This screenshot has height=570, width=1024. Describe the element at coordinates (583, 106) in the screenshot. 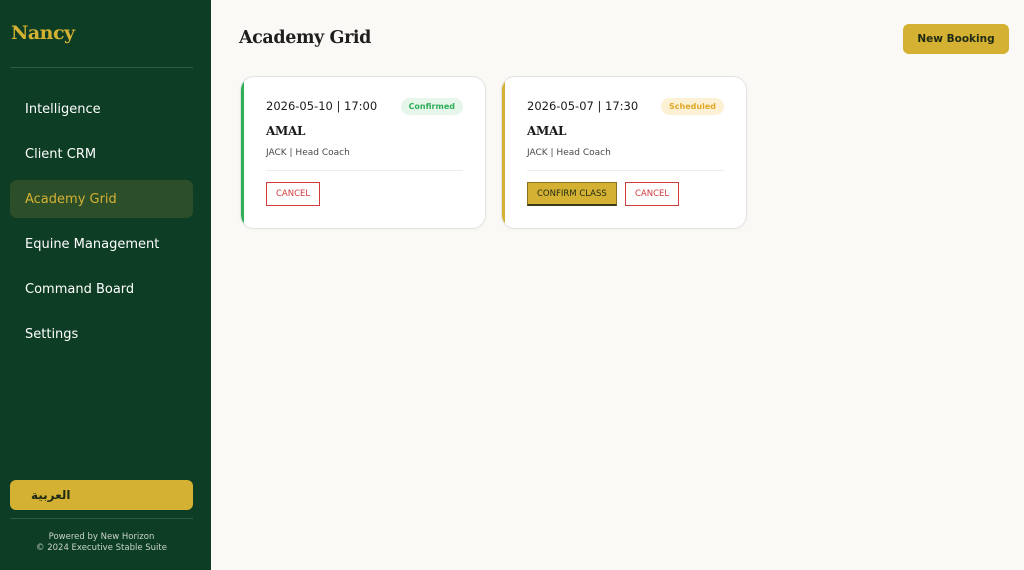

I see `booking-datetime: 2026-05-07 | 17:30` at that location.